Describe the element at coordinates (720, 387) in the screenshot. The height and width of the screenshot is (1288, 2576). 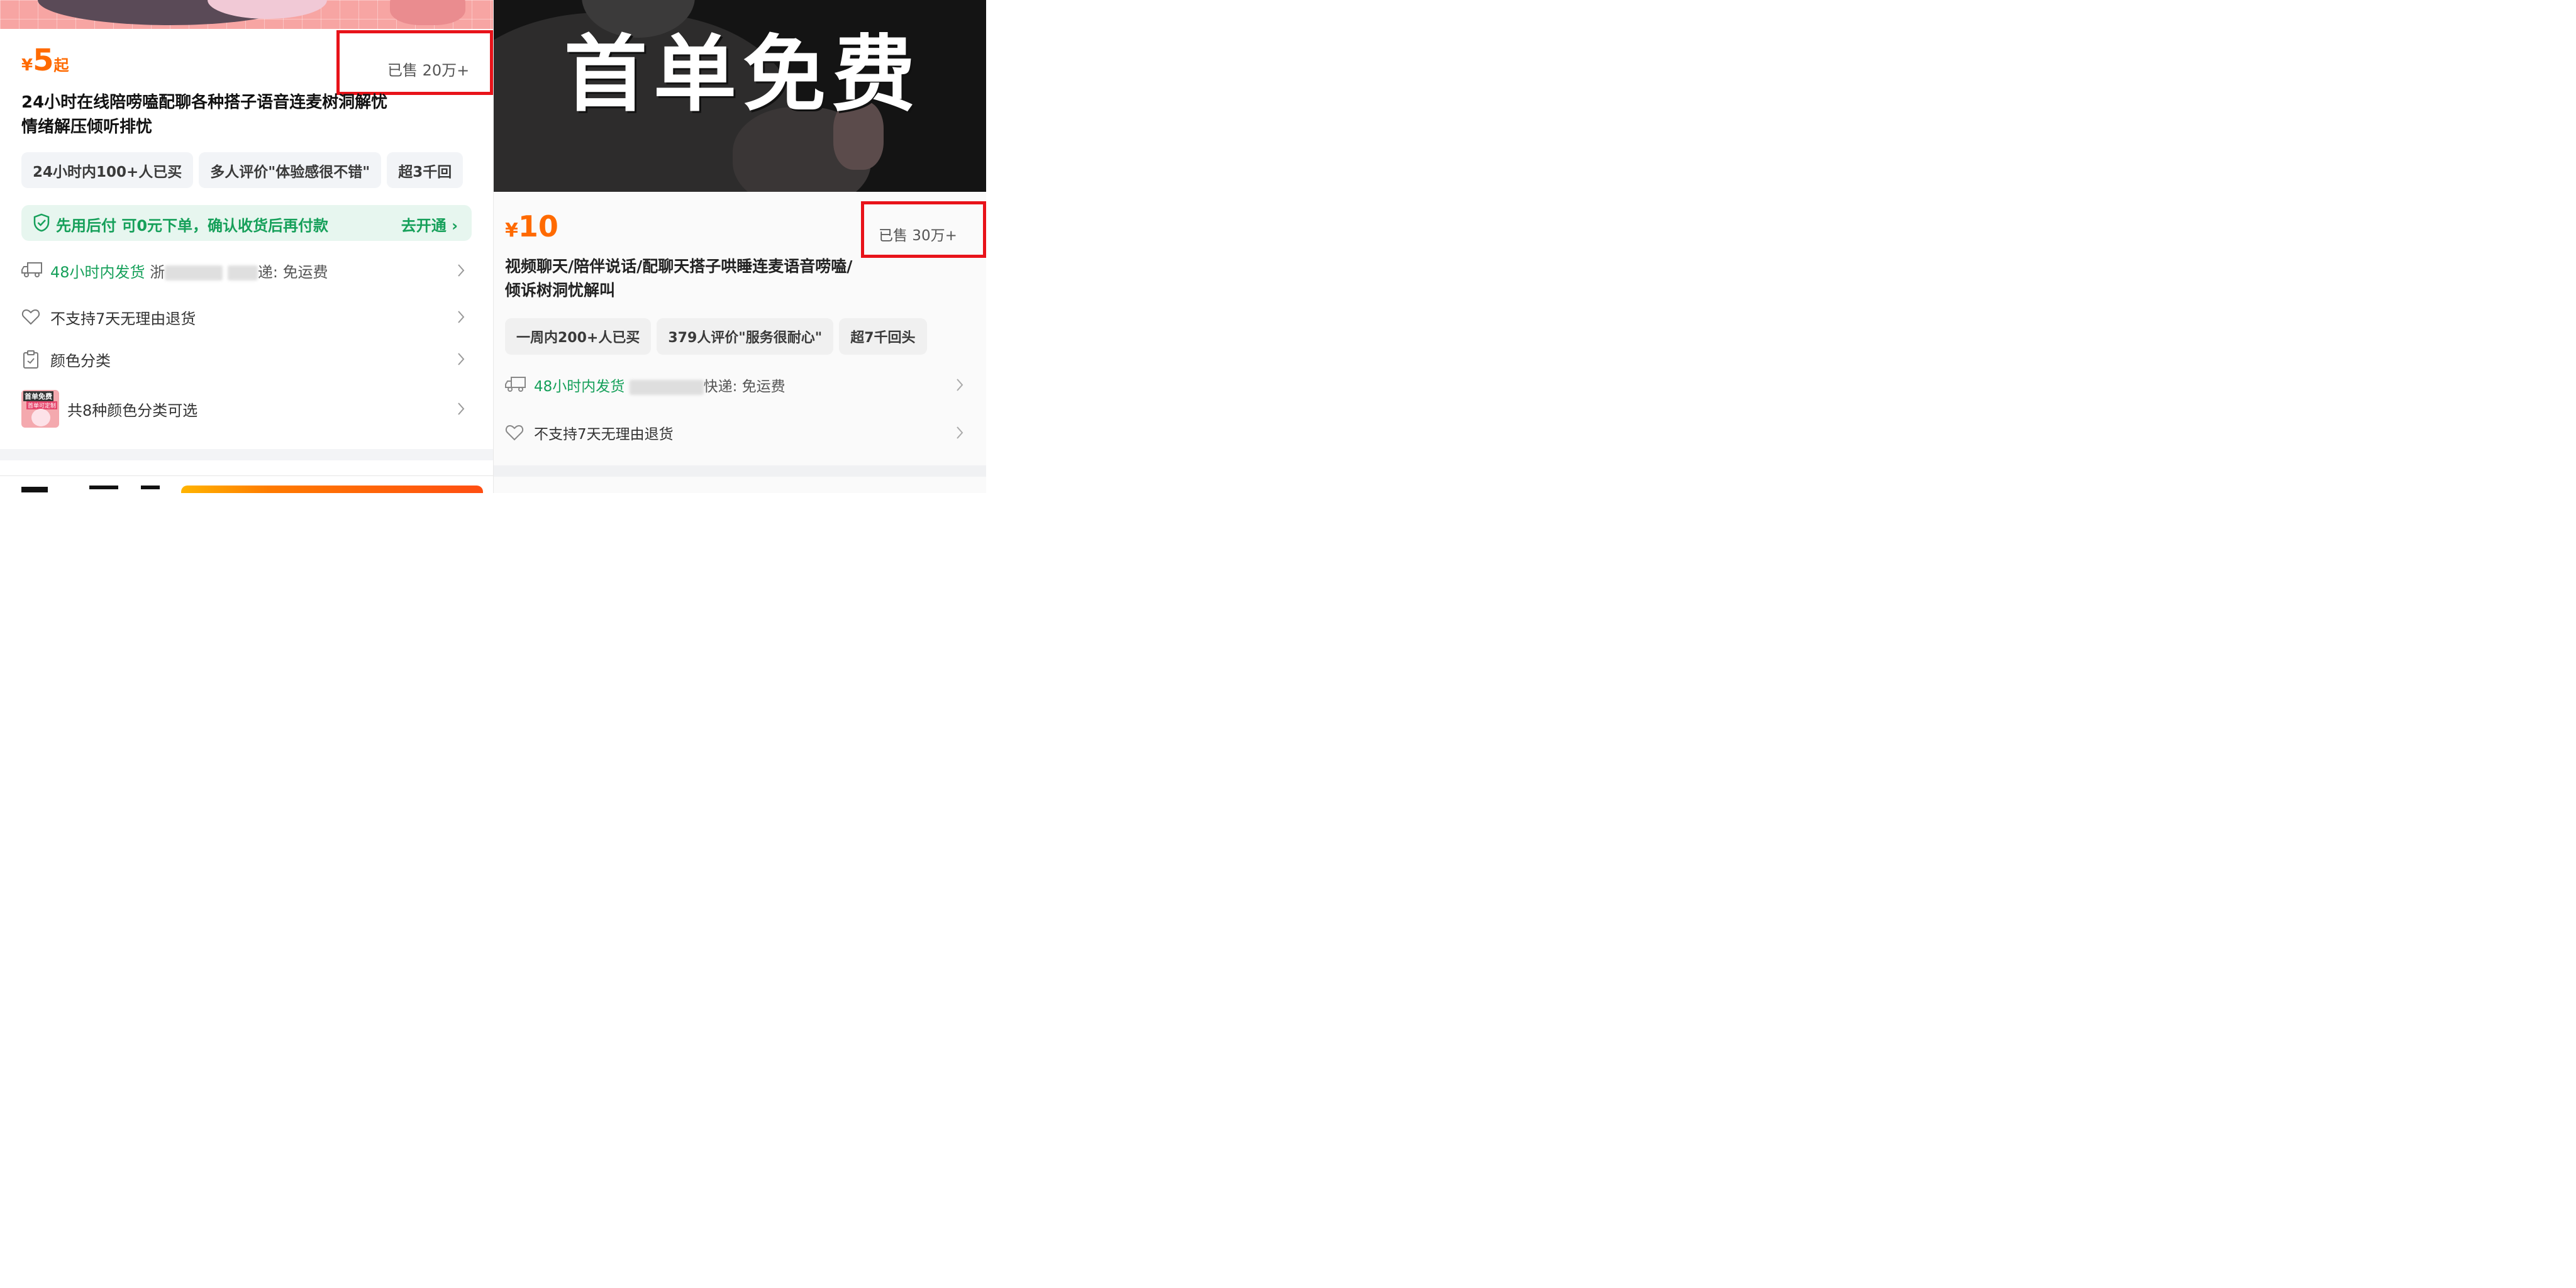
I see `shipping-express: 快递:` at that location.